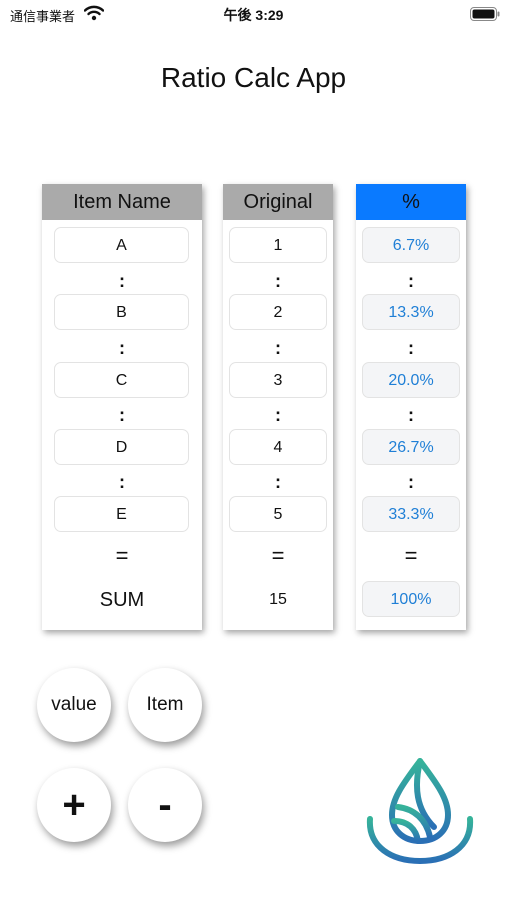 Image resolution: width=507 pixels, height=900 pixels. I want to click on percent-value: 20.0%, so click(411, 380).